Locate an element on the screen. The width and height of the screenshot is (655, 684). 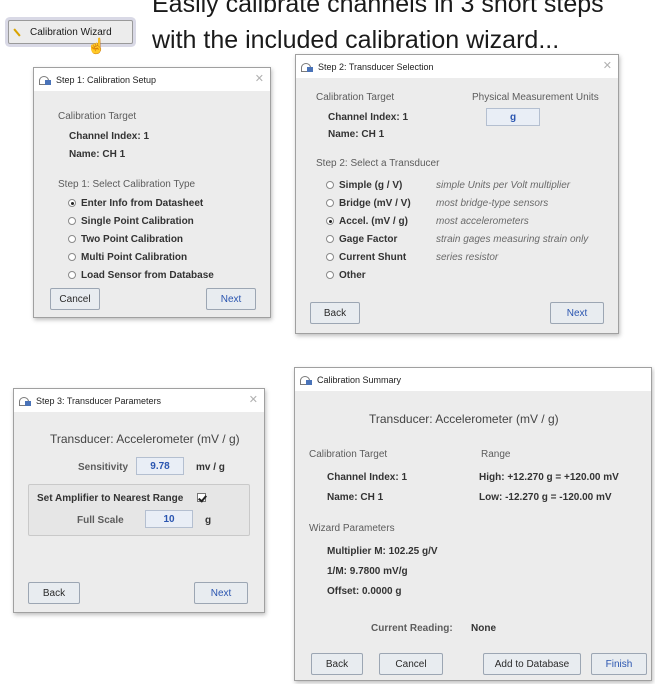
option-two-point: Two Point Calibration is located at coordinates (125, 239).